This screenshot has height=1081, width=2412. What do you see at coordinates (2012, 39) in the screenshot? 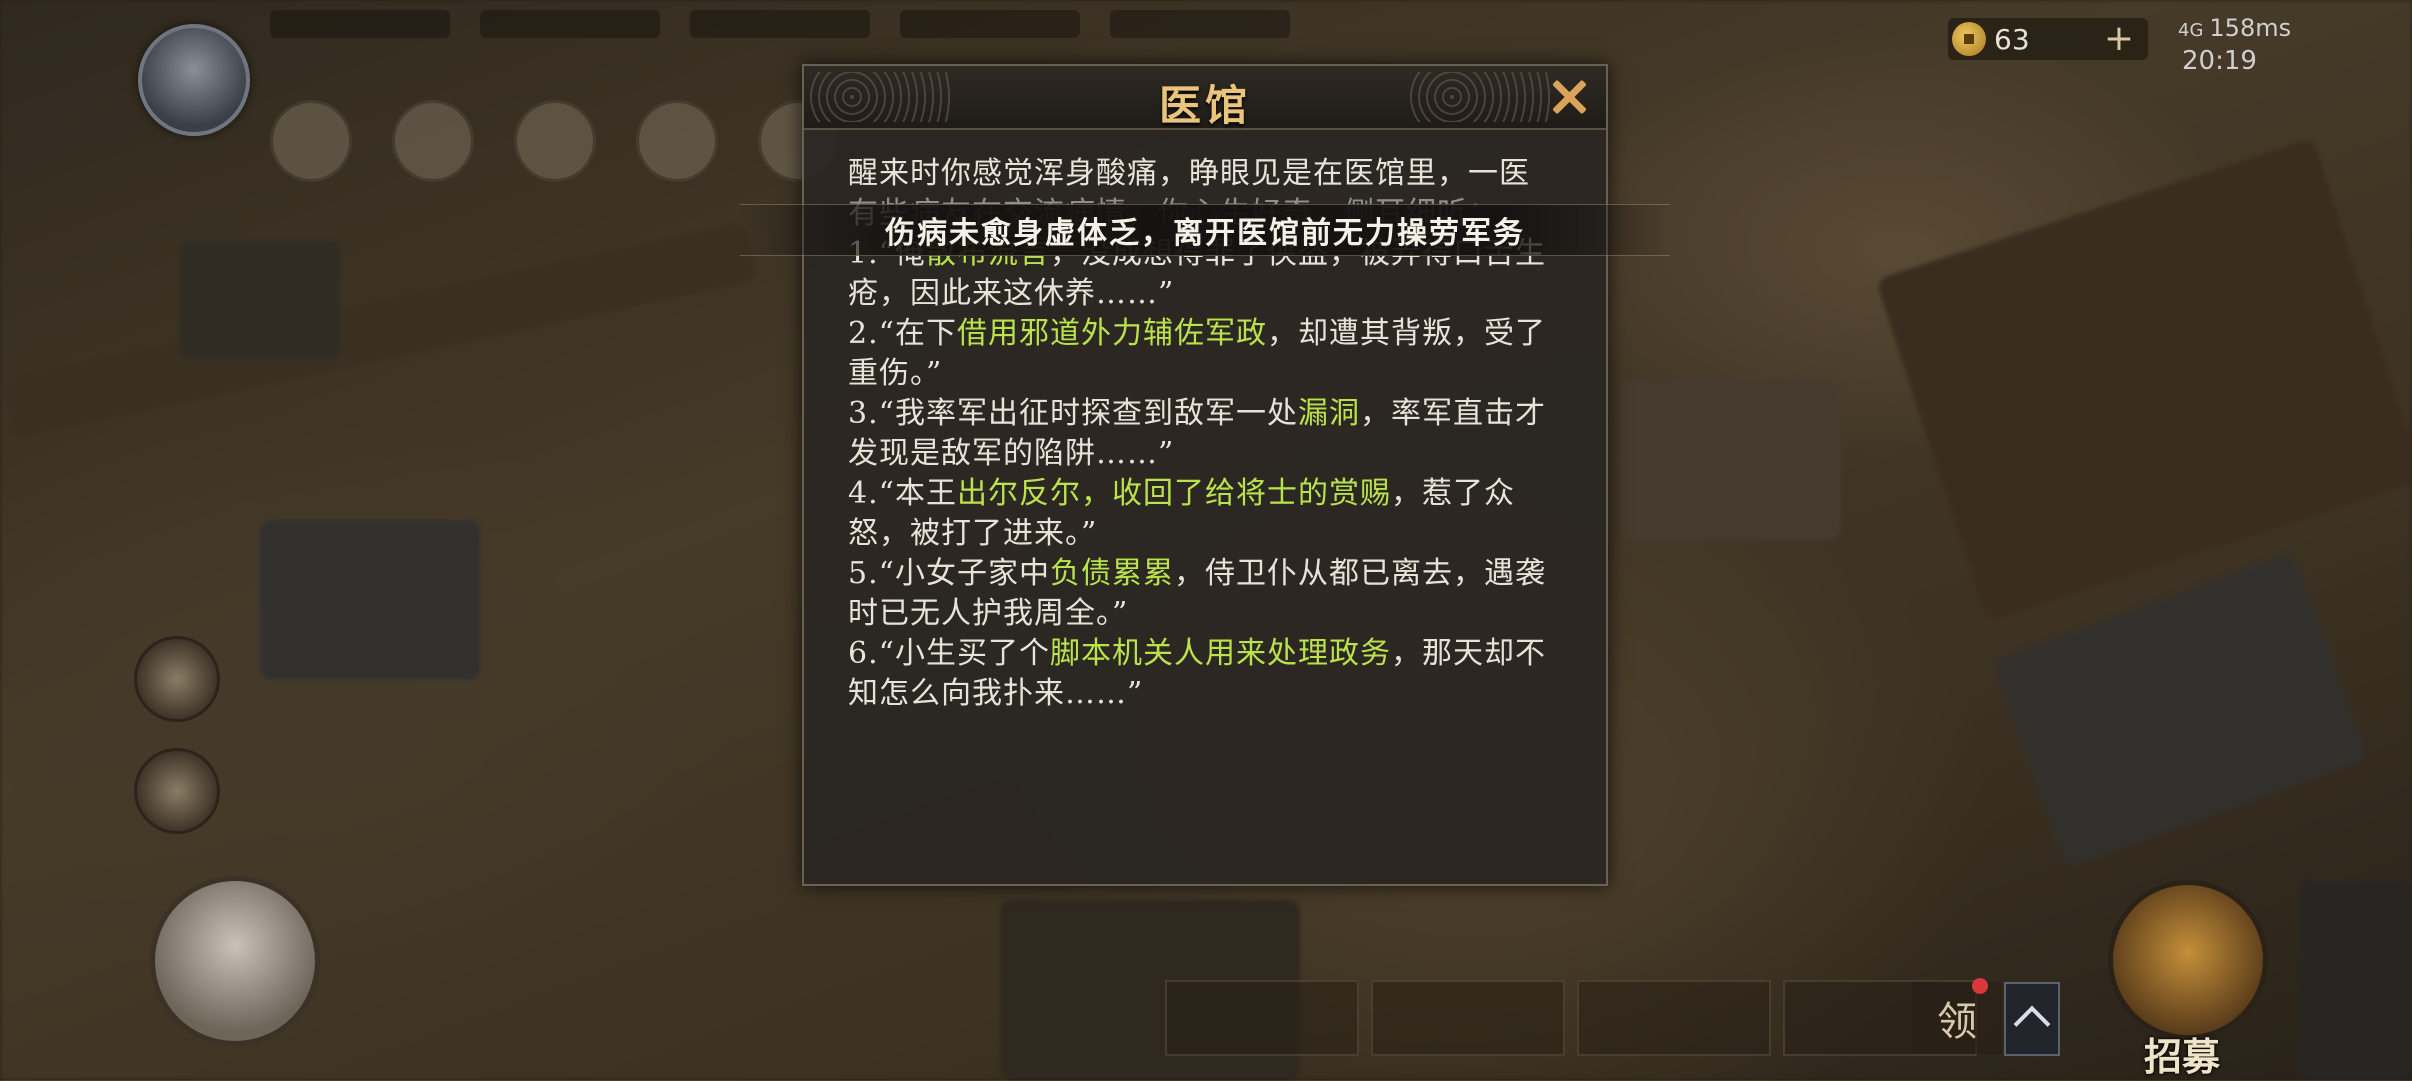
I see `gold-amount: 63` at bounding box center [2012, 39].